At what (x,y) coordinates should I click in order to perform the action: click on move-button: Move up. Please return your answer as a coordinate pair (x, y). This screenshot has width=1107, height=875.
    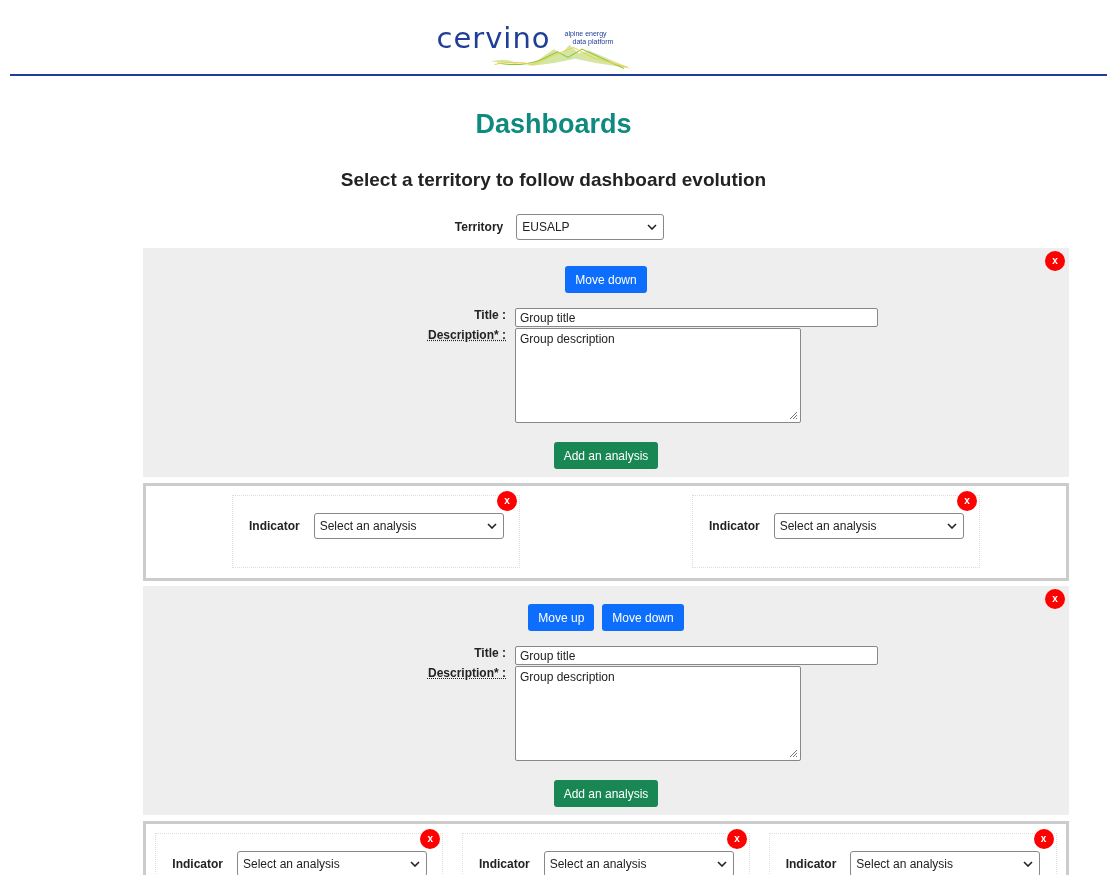
    Looking at the image, I should click on (561, 617).